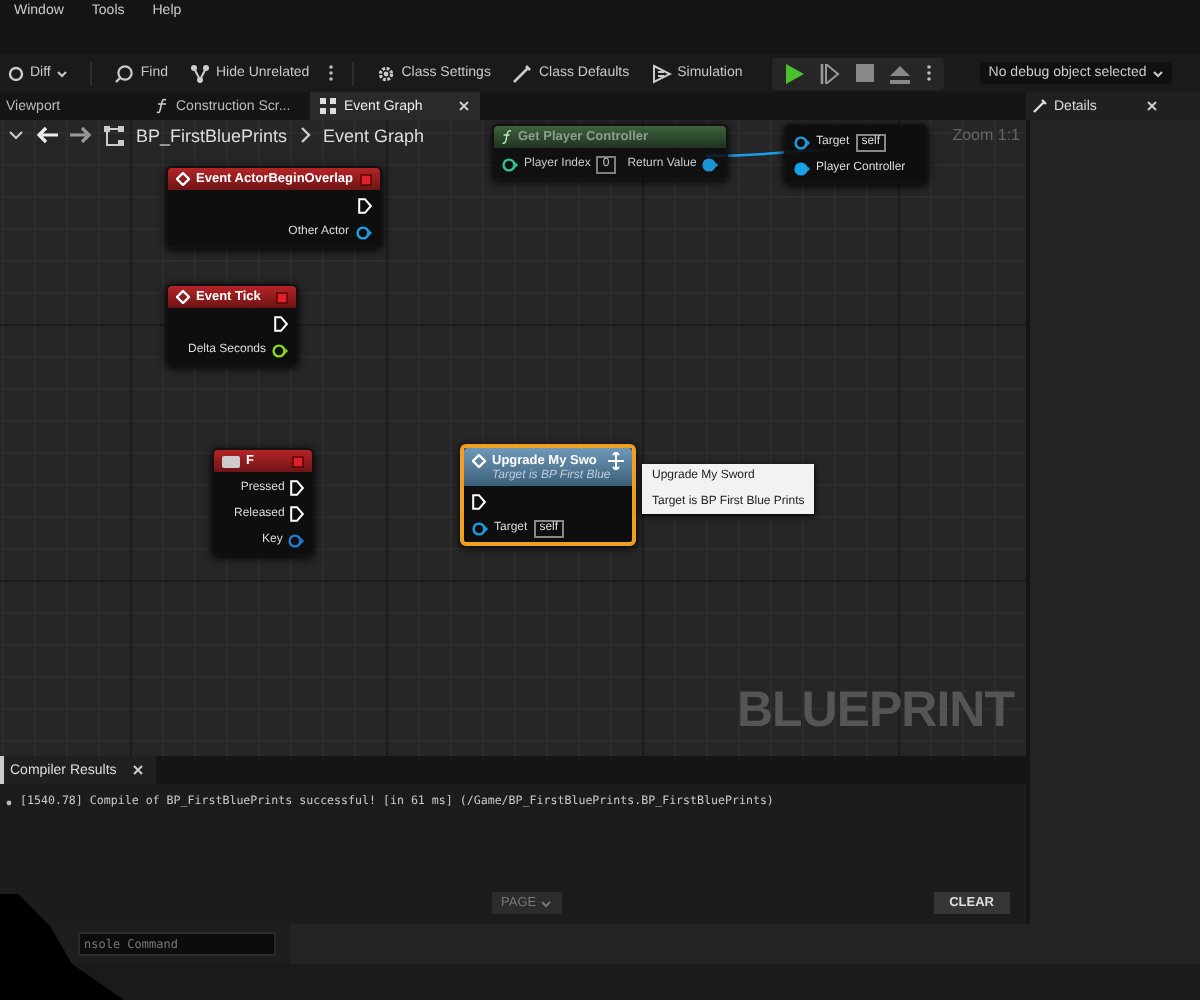 This screenshot has width=1200, height=1000. Describe the element at coordinates (9, 802) in the screenshot. I see `bullet-icon` at that location.